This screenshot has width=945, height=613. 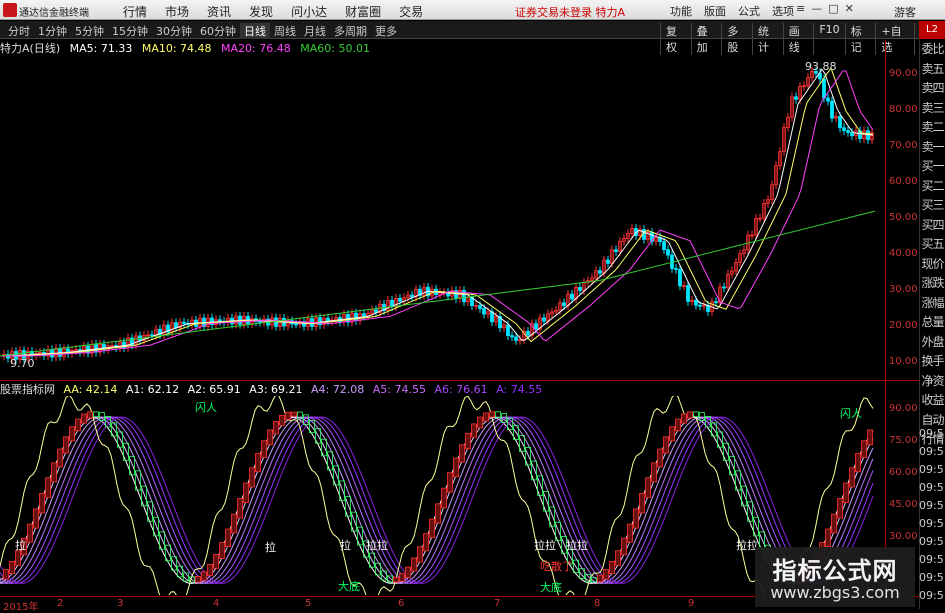 I want to click on indicator-name: 股票指标网, so click(x=27, y=389).